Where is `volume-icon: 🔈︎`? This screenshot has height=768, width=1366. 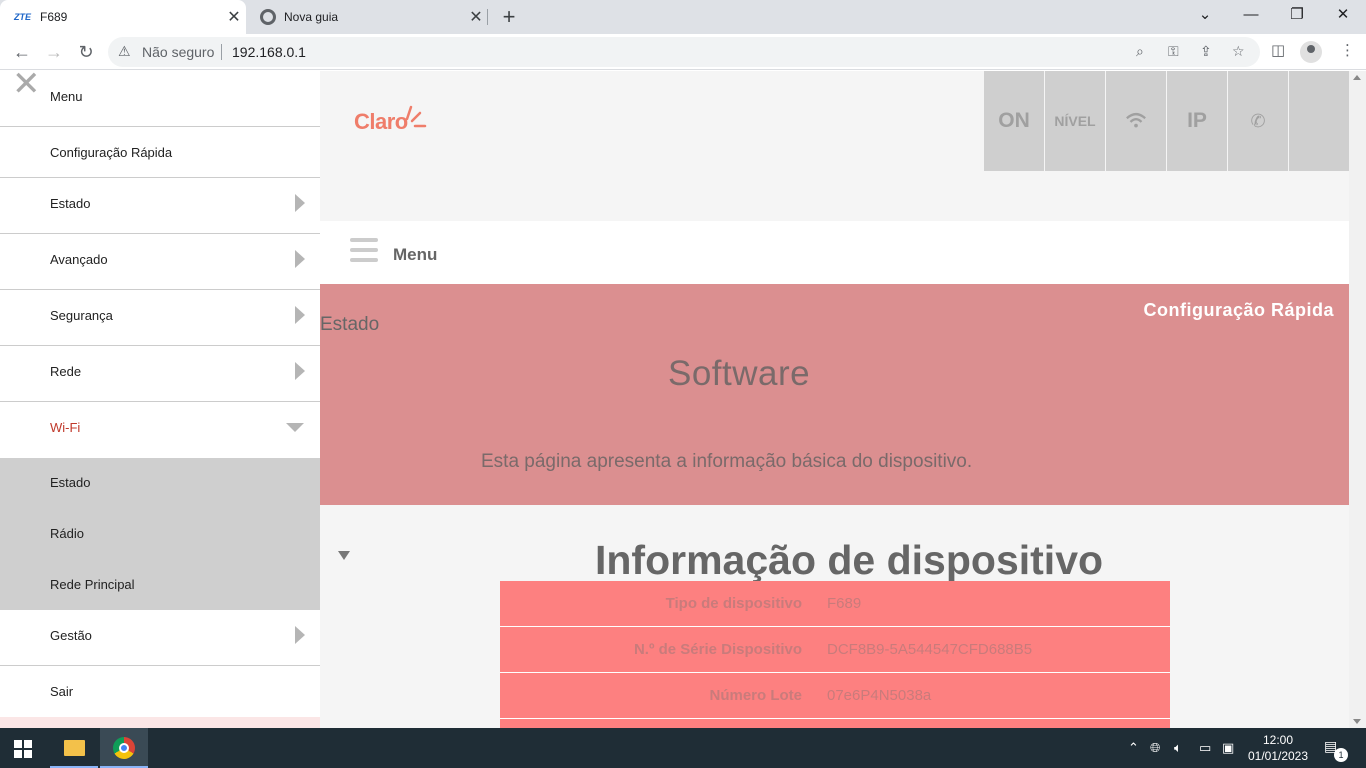
volume-icon: 🔈︎ is located at coordinates (1178, 748).